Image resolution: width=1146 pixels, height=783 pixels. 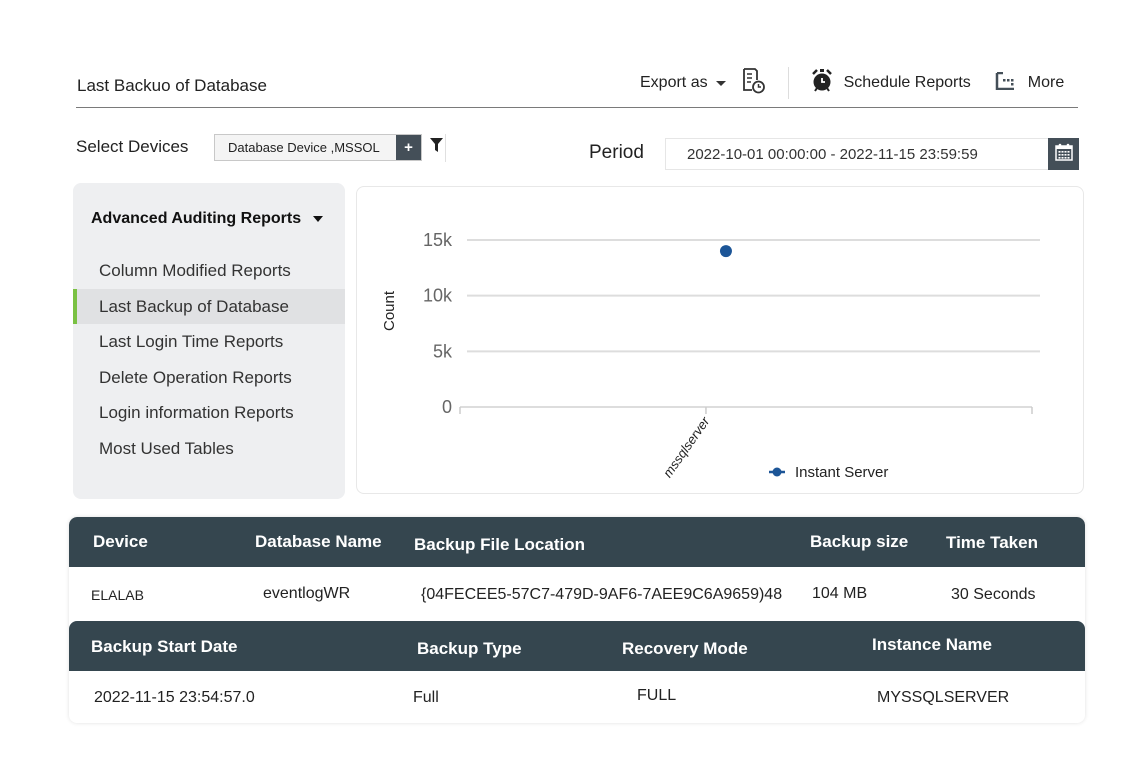 I want to click on data-point, so click(x=725, y=251).